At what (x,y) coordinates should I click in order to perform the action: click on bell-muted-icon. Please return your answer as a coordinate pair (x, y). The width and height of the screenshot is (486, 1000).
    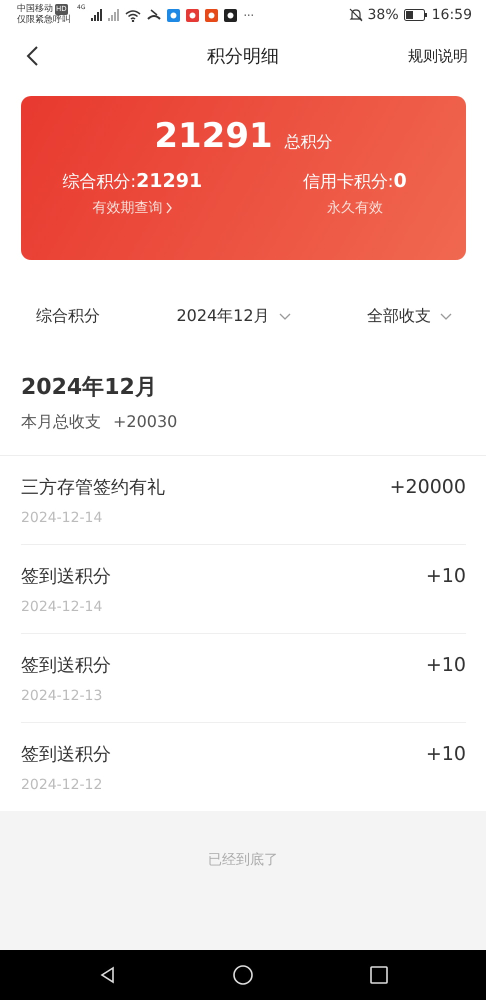
    Looking at the image, I should click on (355, 15).